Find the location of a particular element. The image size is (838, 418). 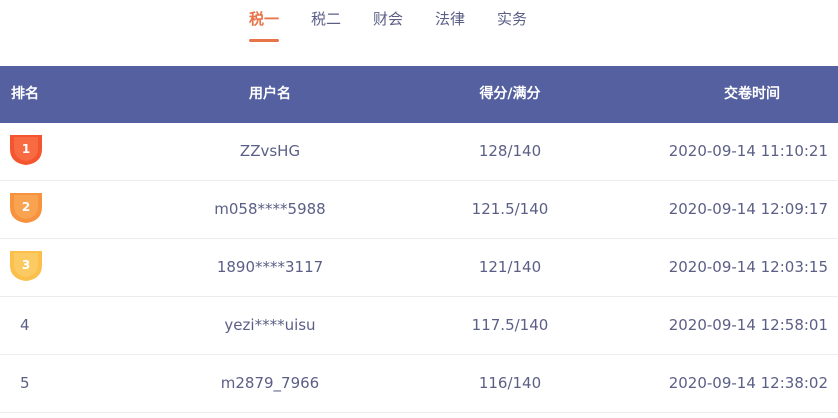

tab-shui-yi: 税一 is located at coordinates (264, 19).